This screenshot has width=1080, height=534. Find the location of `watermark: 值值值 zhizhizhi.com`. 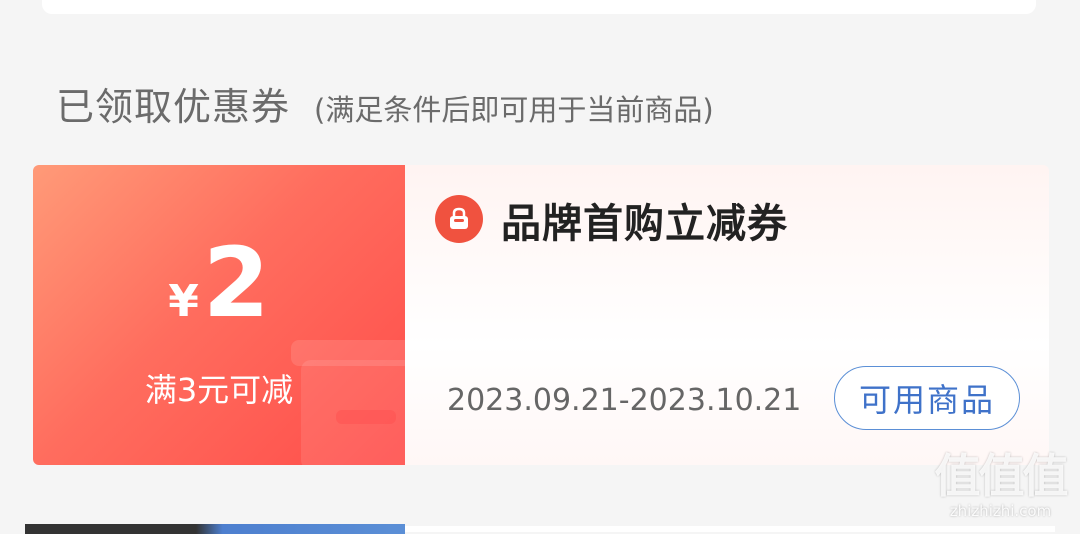

watermark: 值值值 zhizhizhi.com is located at coordinates (1000, 485).